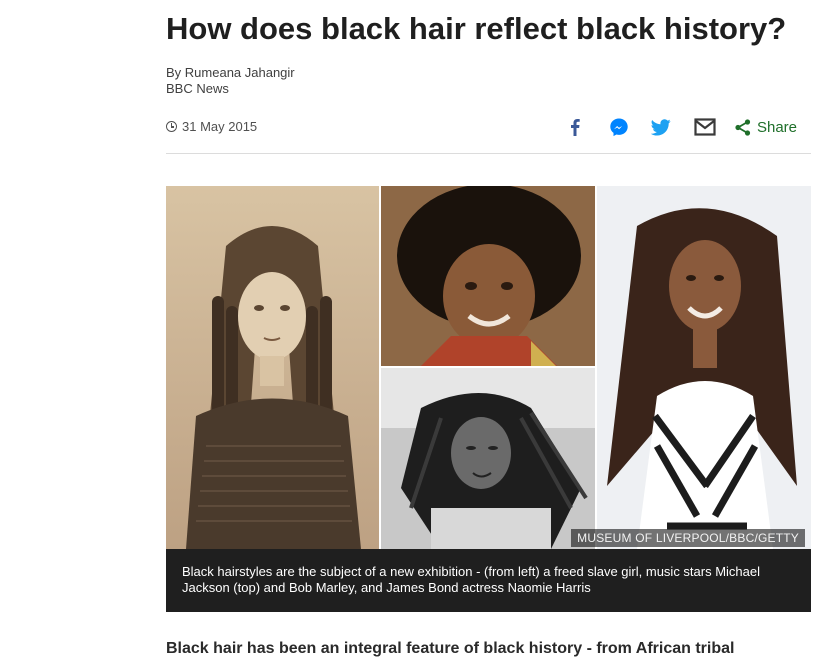 This screenshot has width=813, height=666. Describe the element at coordinates (488, 276) in the screenshot. I see `portrait-michael-jackson` at that location.